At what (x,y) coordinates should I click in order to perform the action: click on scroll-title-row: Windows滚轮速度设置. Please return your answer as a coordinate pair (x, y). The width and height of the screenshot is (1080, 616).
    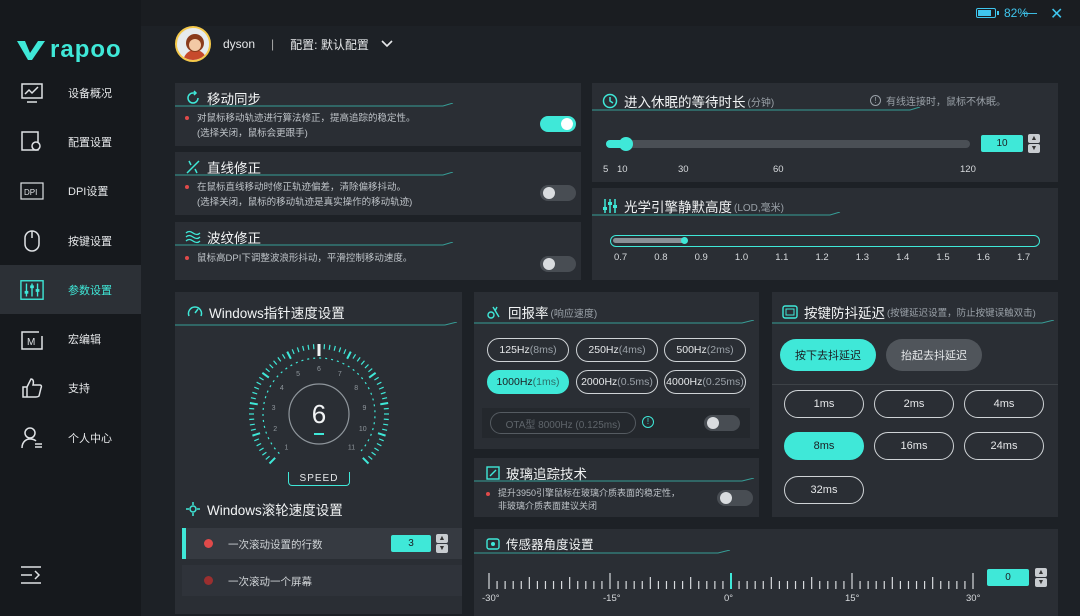
    Looking at the image, I should click on (264, 509).